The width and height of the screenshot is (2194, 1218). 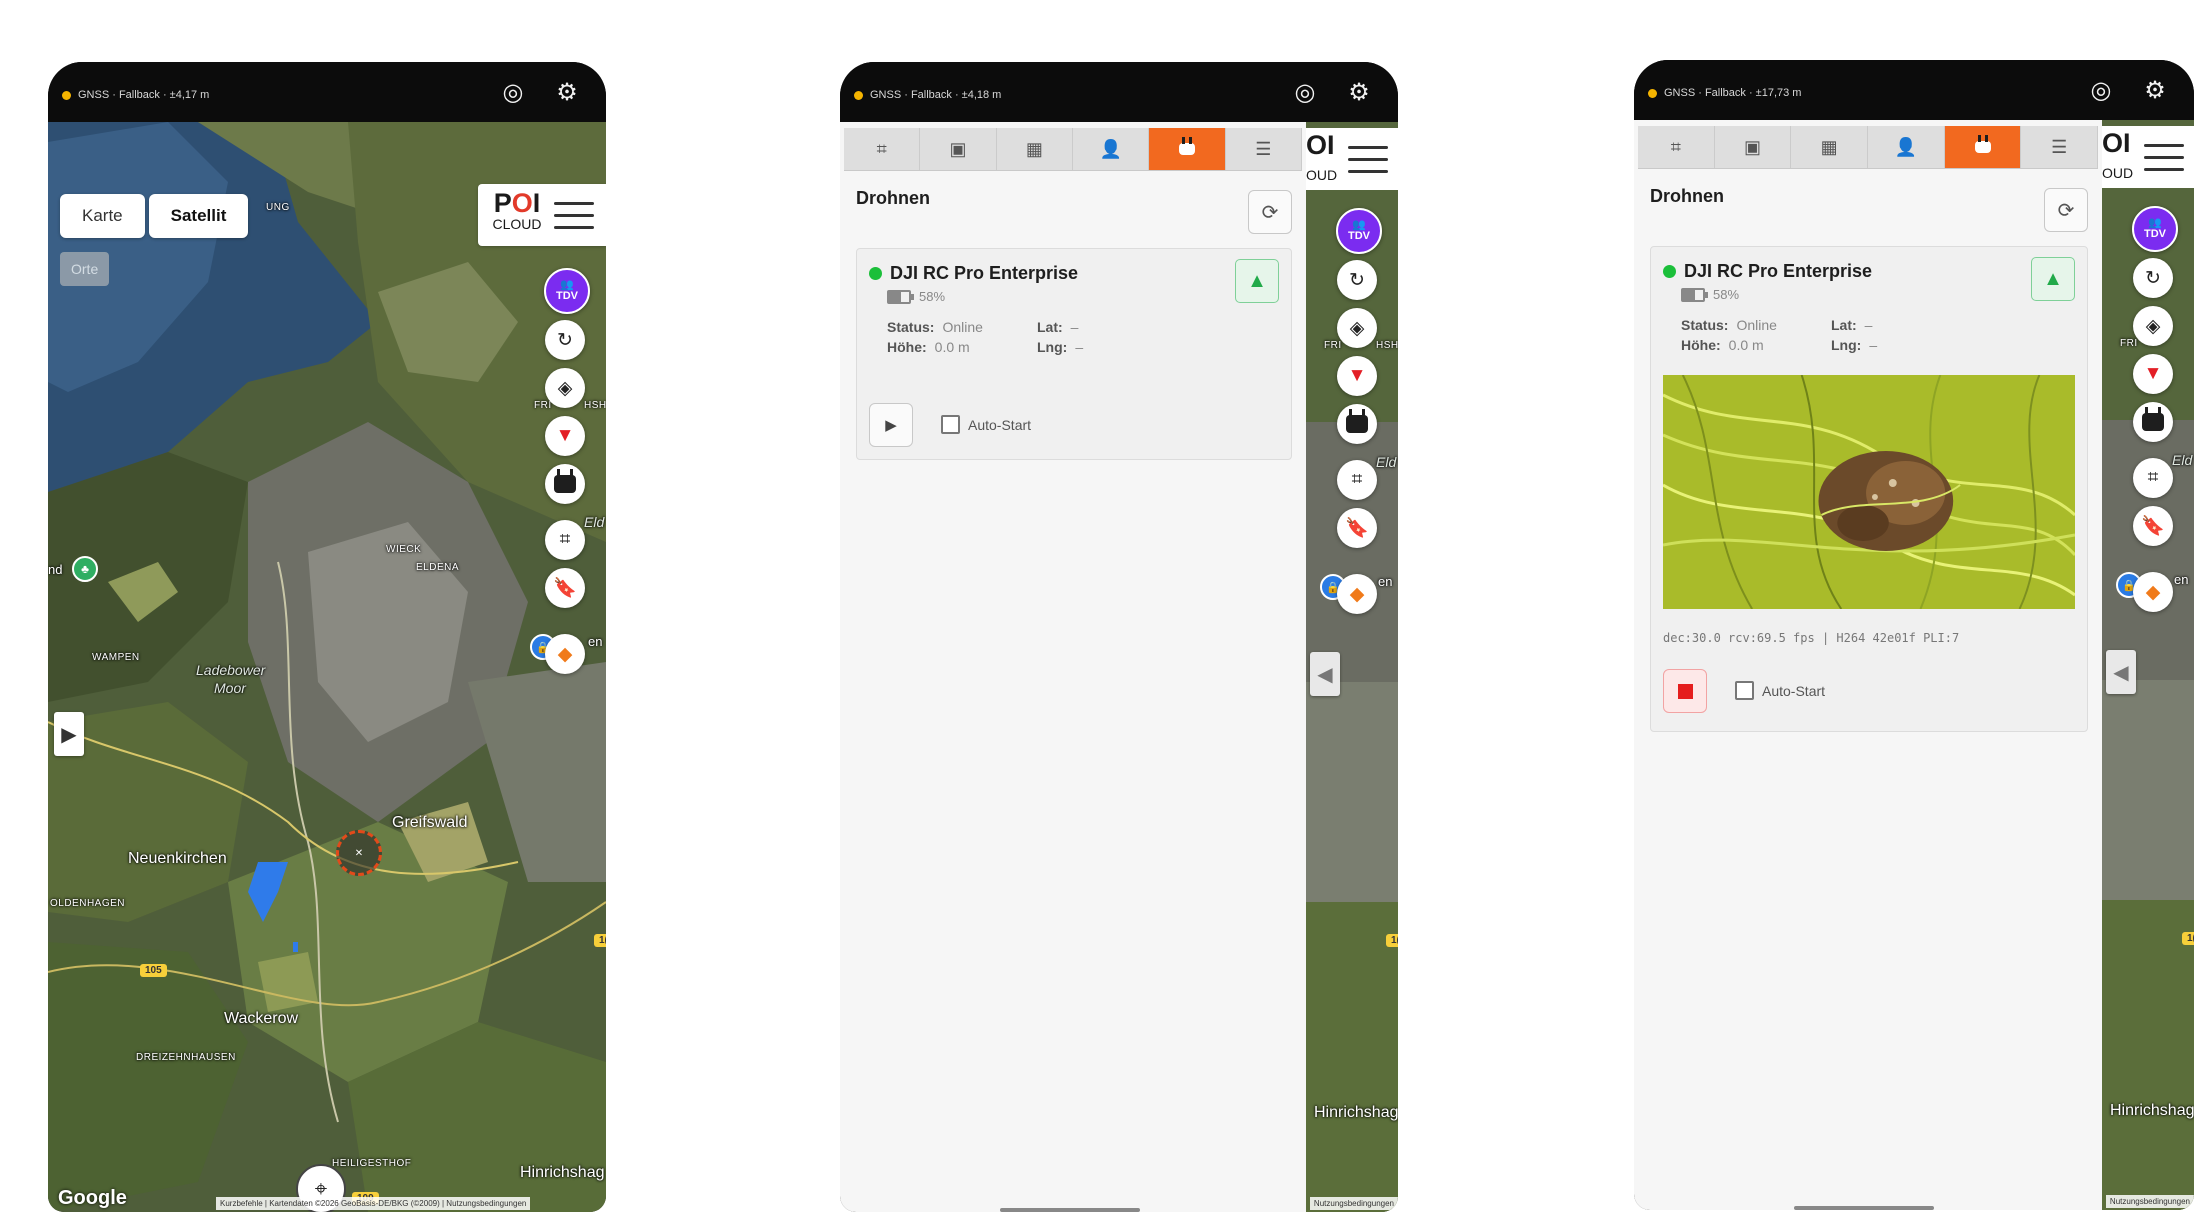 I want to click on map-label-ladebower: Ladebower, so click(x=231, y=670).